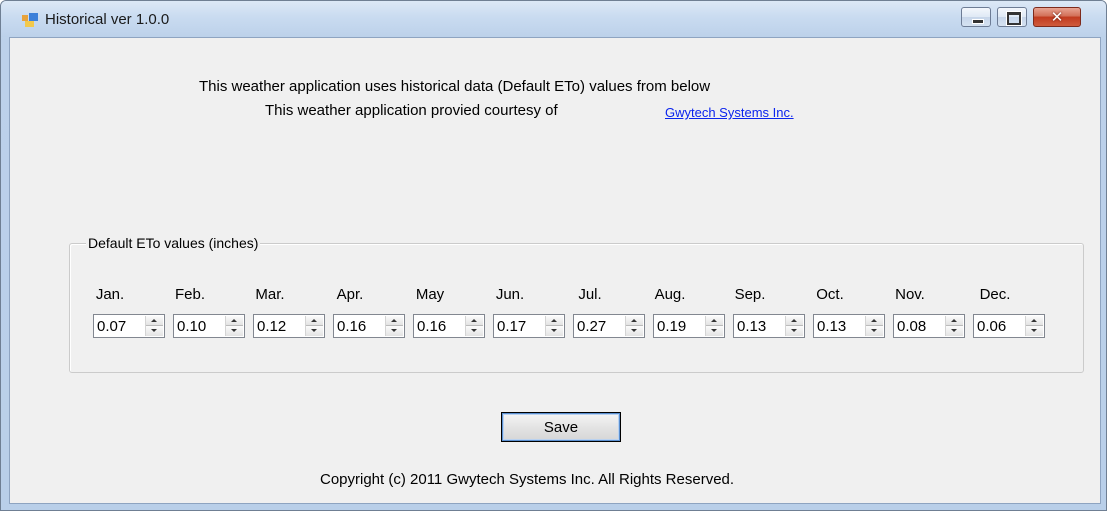  I want to click on eto-spinner-may: 0.16, so click(449, 326).